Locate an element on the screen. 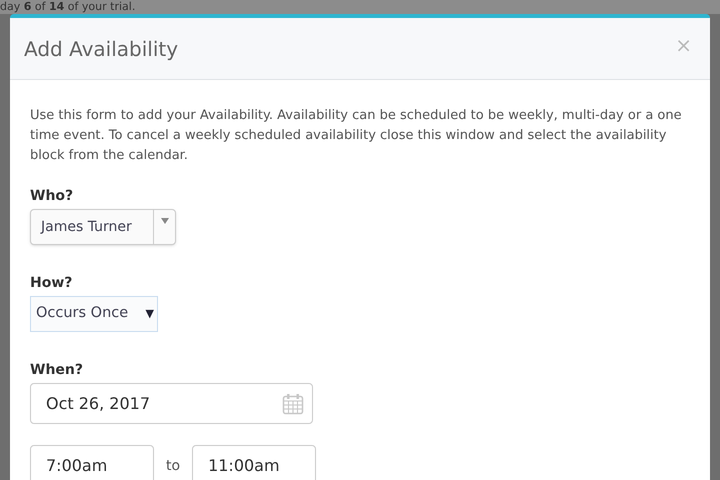 This screenshot has height=480, width=720. date-field: Oct 26, 2017 is located at coordinates (171, 403).